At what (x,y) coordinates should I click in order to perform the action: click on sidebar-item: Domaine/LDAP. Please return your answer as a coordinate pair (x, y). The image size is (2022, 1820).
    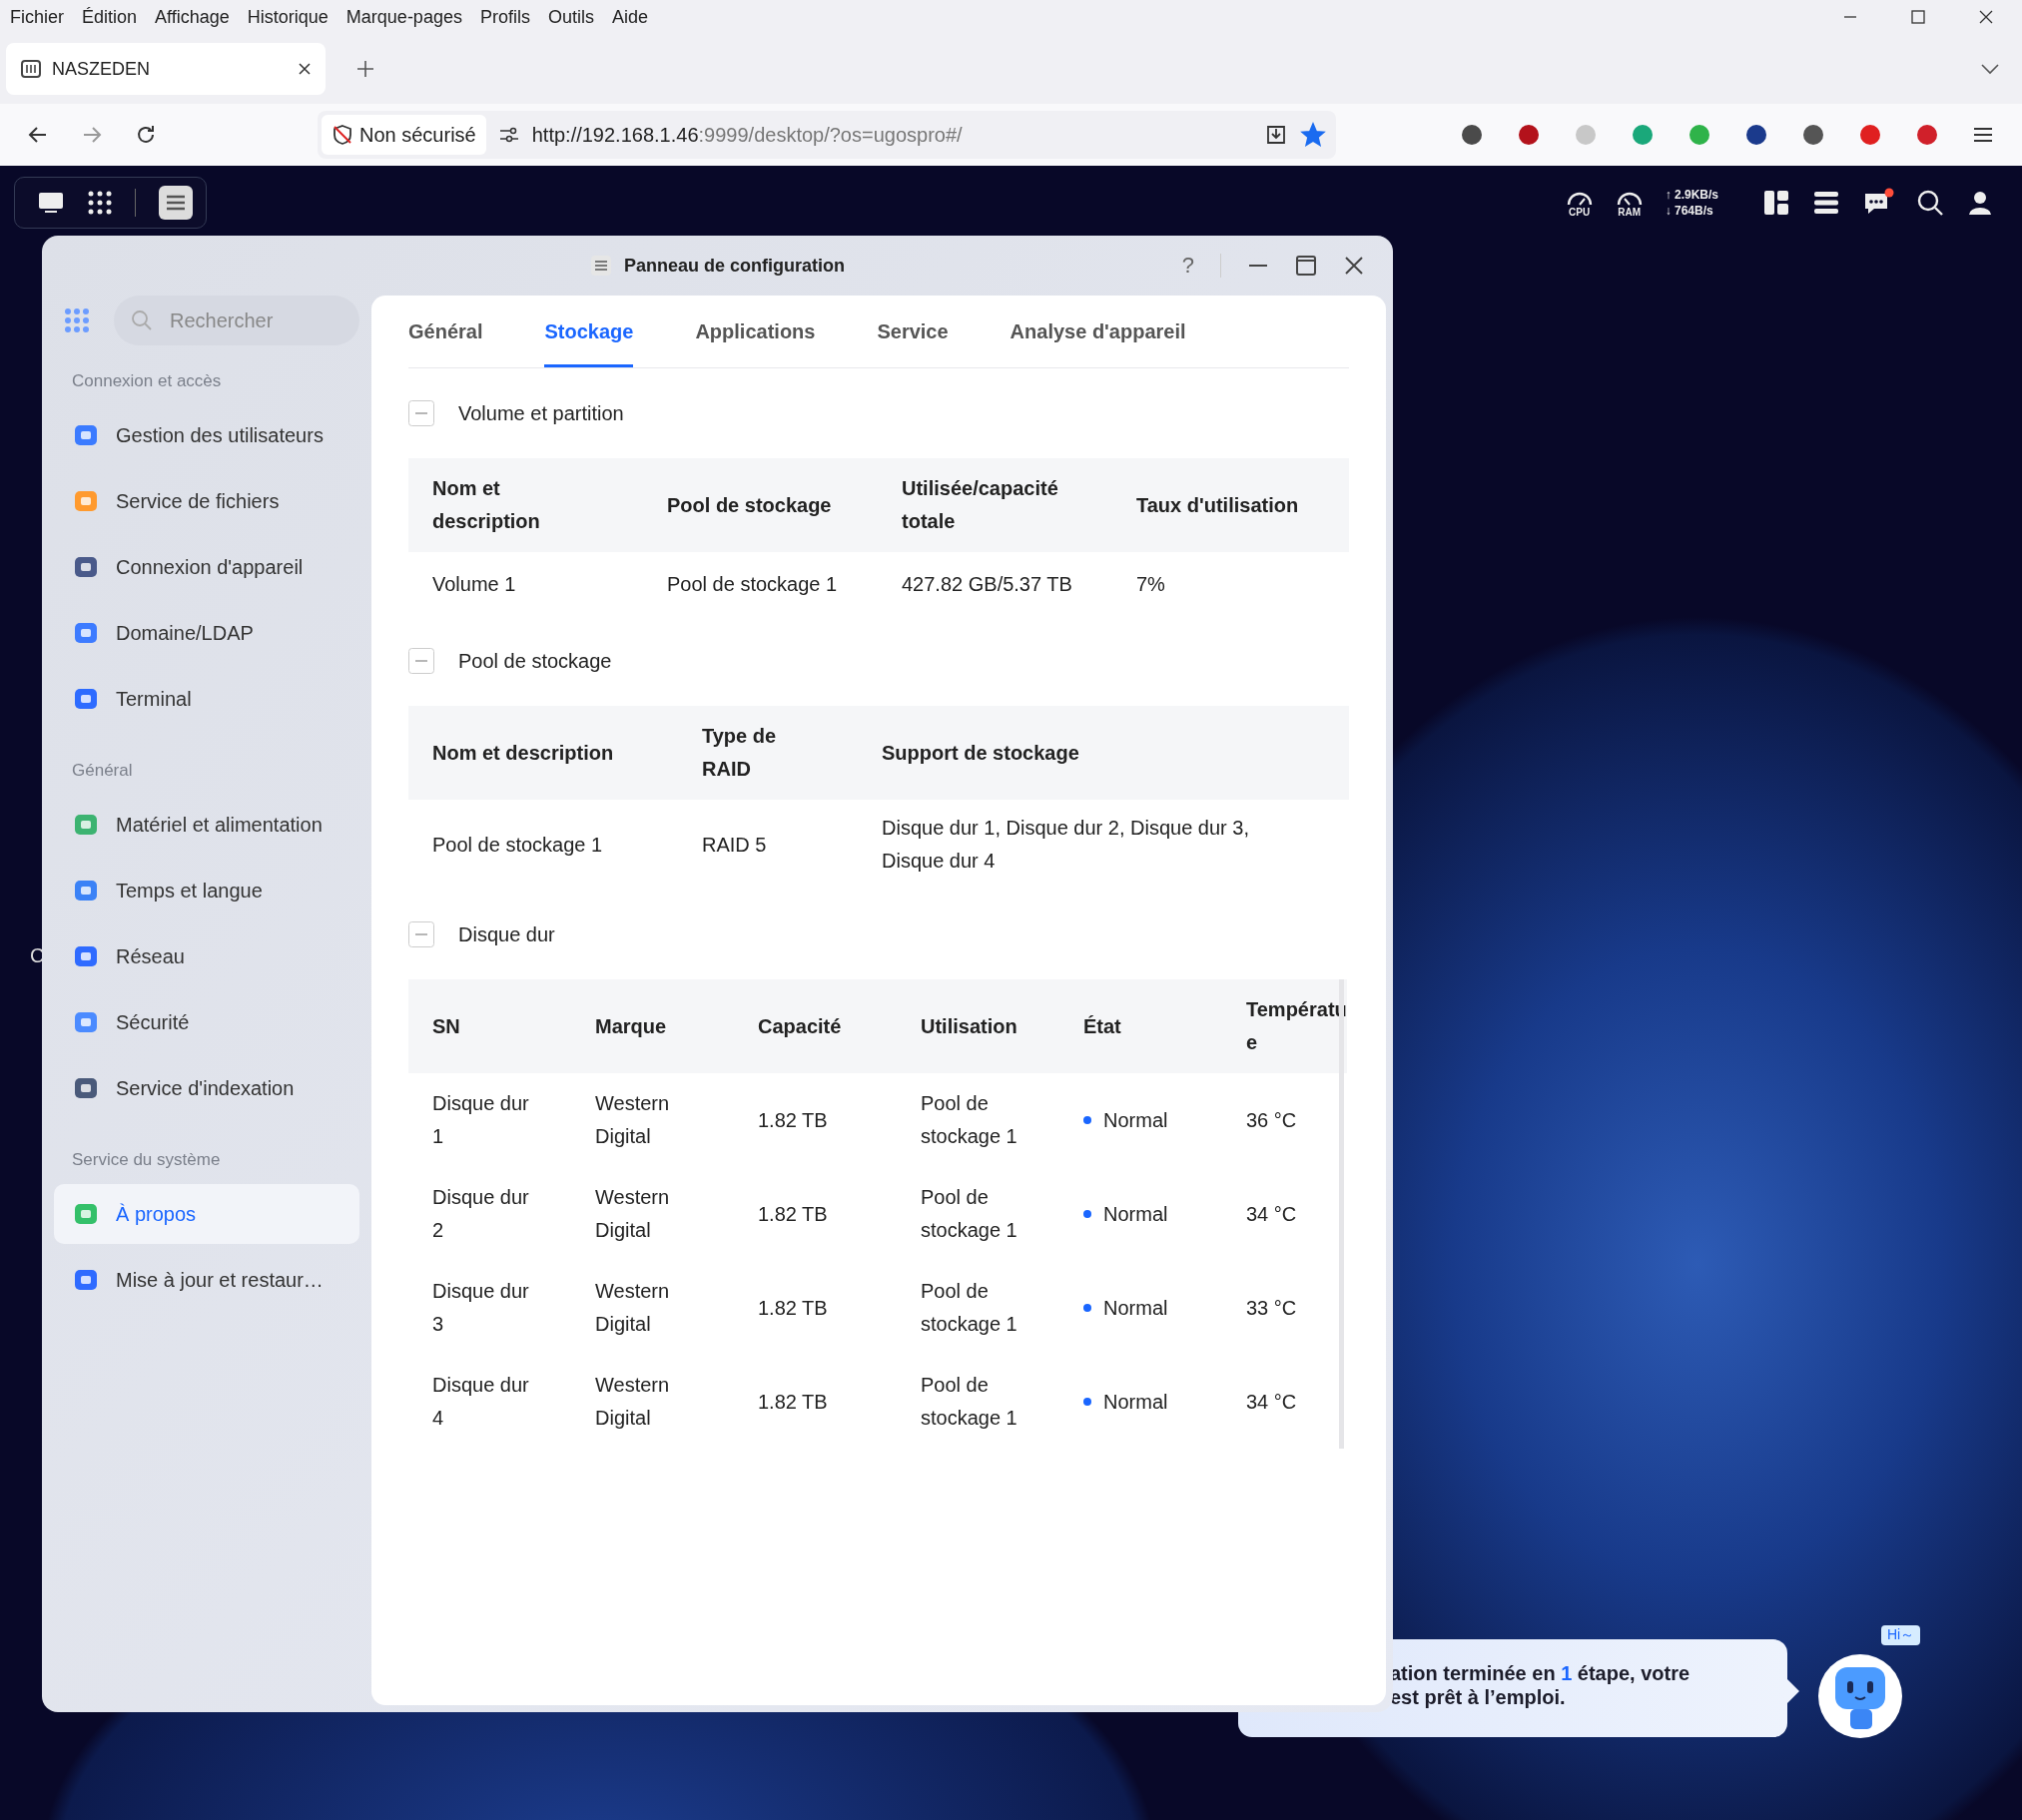
    Looking at the image, I should click on (206, 633).